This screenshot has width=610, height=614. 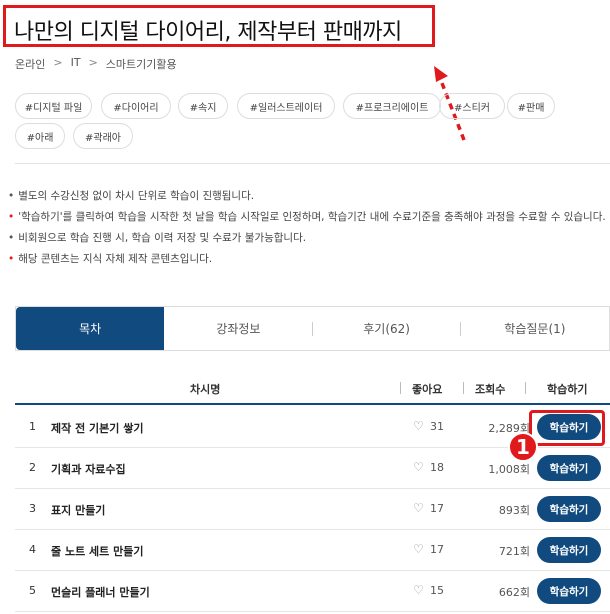 I want to click on row-number: 4, so click(x=32, y=549).